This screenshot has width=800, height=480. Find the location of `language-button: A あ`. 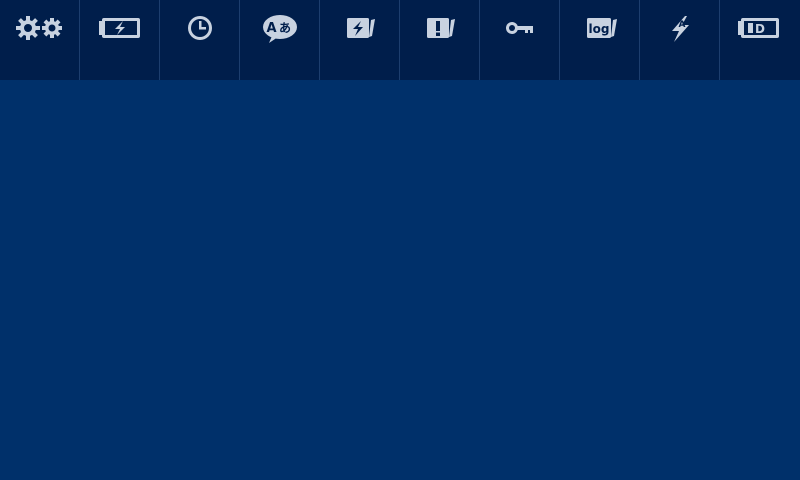

language-button: A あ is located at coordinates (280, 40).